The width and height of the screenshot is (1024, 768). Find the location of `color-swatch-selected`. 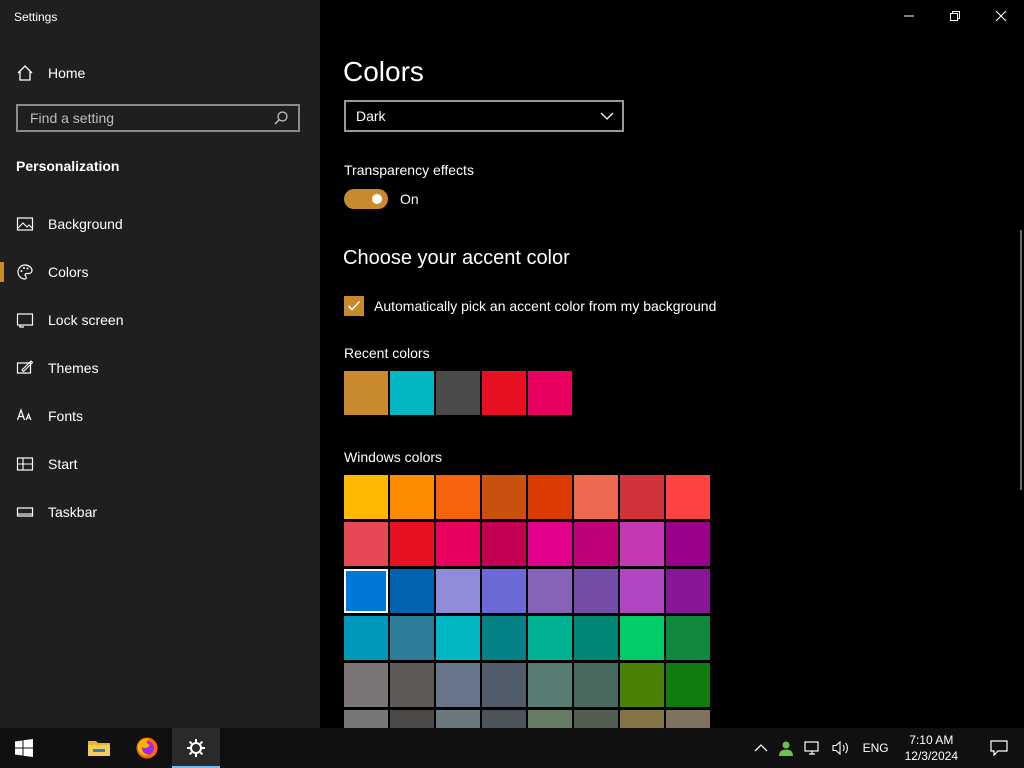

color-swatch-selected is located at coordinates (366, 591).